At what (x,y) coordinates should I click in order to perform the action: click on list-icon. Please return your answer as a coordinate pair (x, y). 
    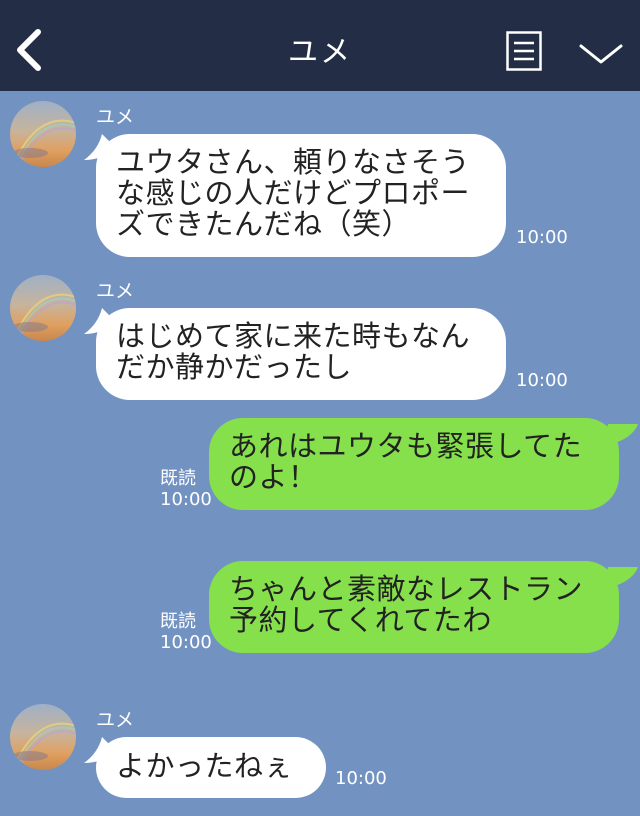
    Looking at the image, I should click on (524, 51).